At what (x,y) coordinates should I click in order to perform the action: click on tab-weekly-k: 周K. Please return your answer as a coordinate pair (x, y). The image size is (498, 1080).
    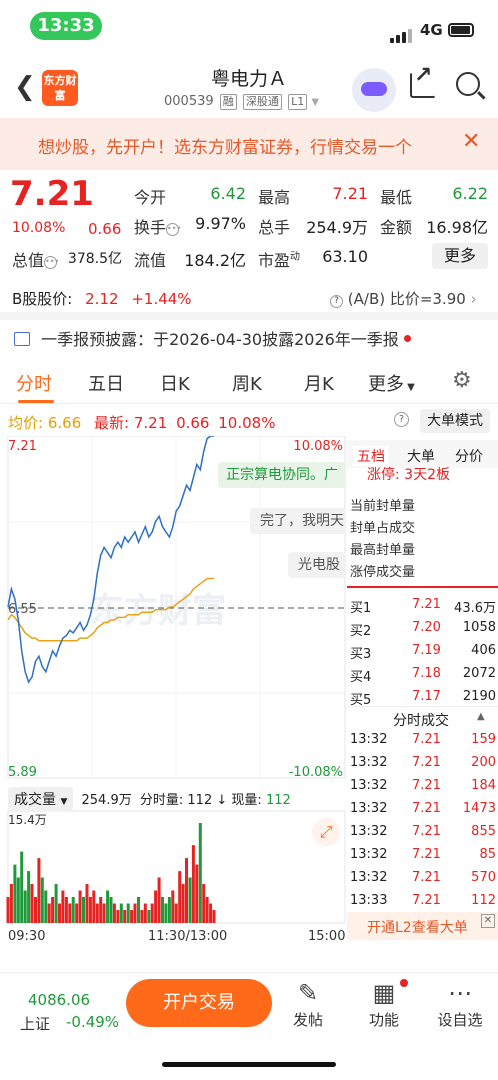
    Looking at the image, I should click on (247, 383).